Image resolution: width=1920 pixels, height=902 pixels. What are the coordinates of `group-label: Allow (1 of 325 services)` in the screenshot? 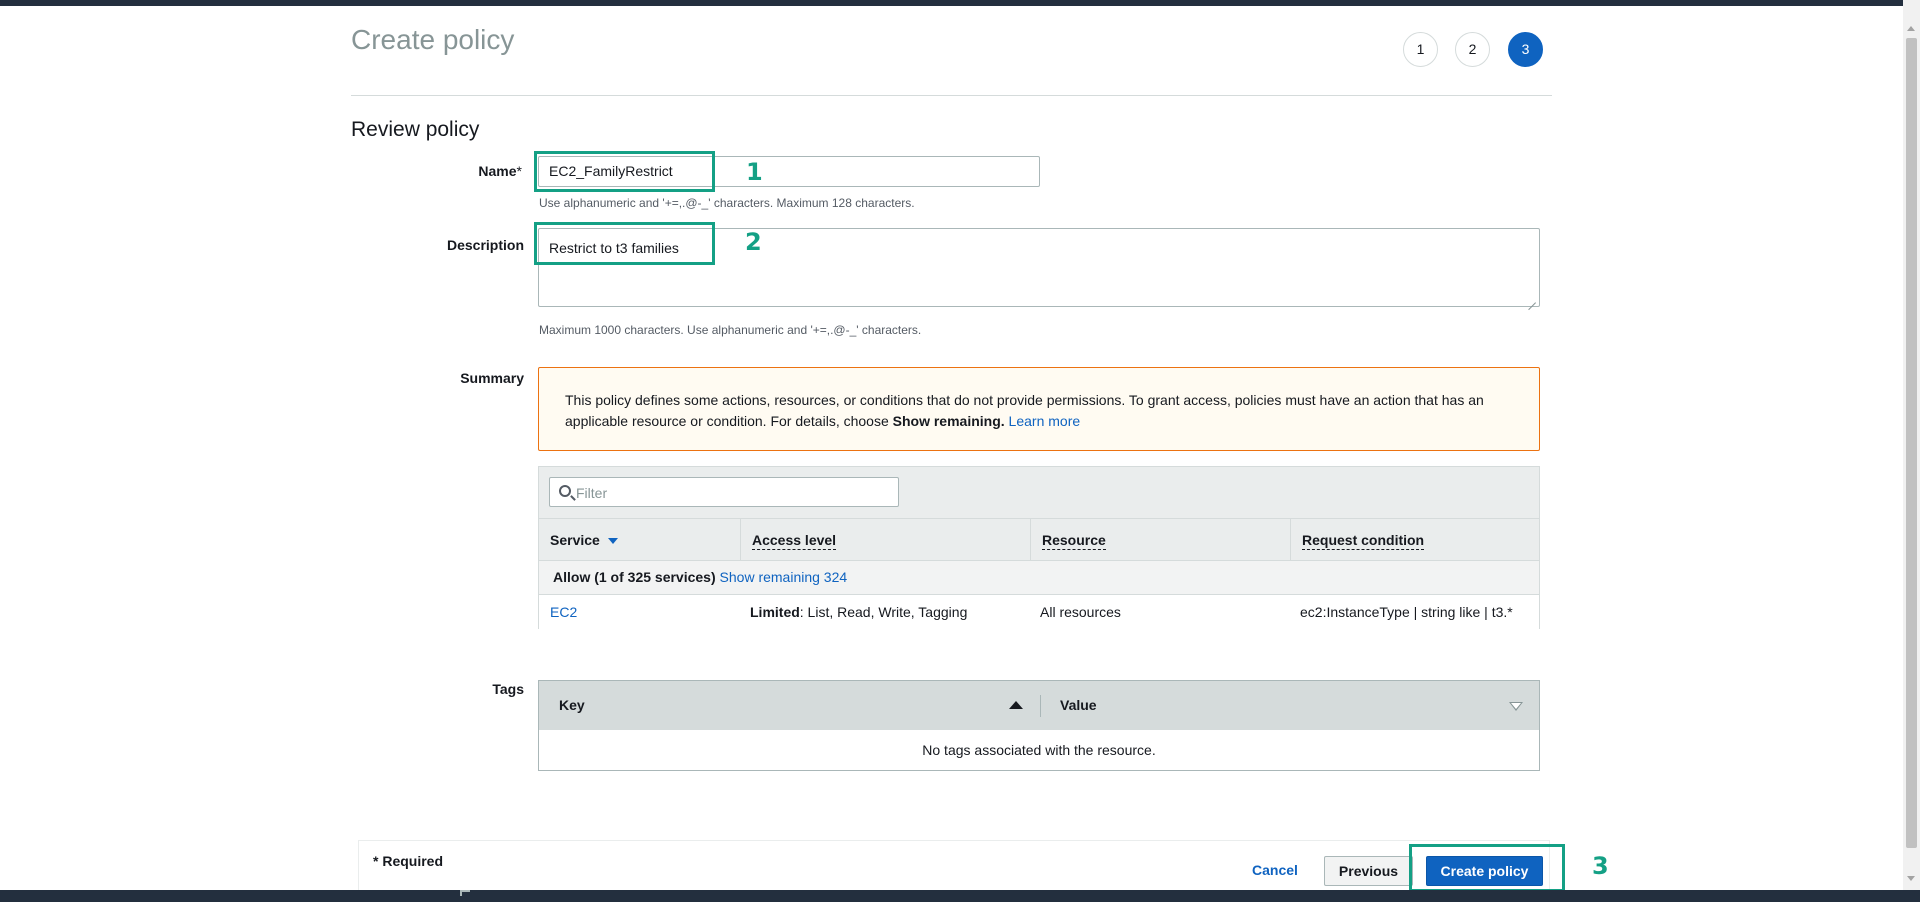 It's located at (634, 577).